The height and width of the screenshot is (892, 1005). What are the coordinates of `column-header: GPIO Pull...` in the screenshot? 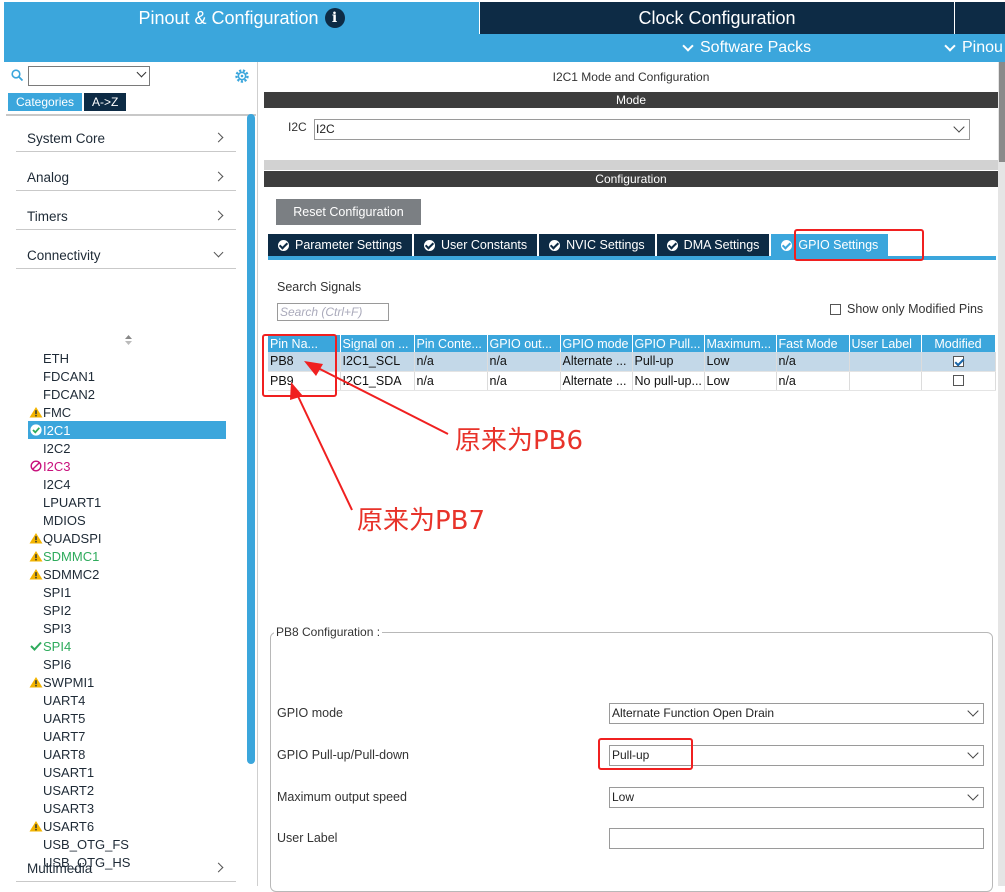 It's located at (668, 343).